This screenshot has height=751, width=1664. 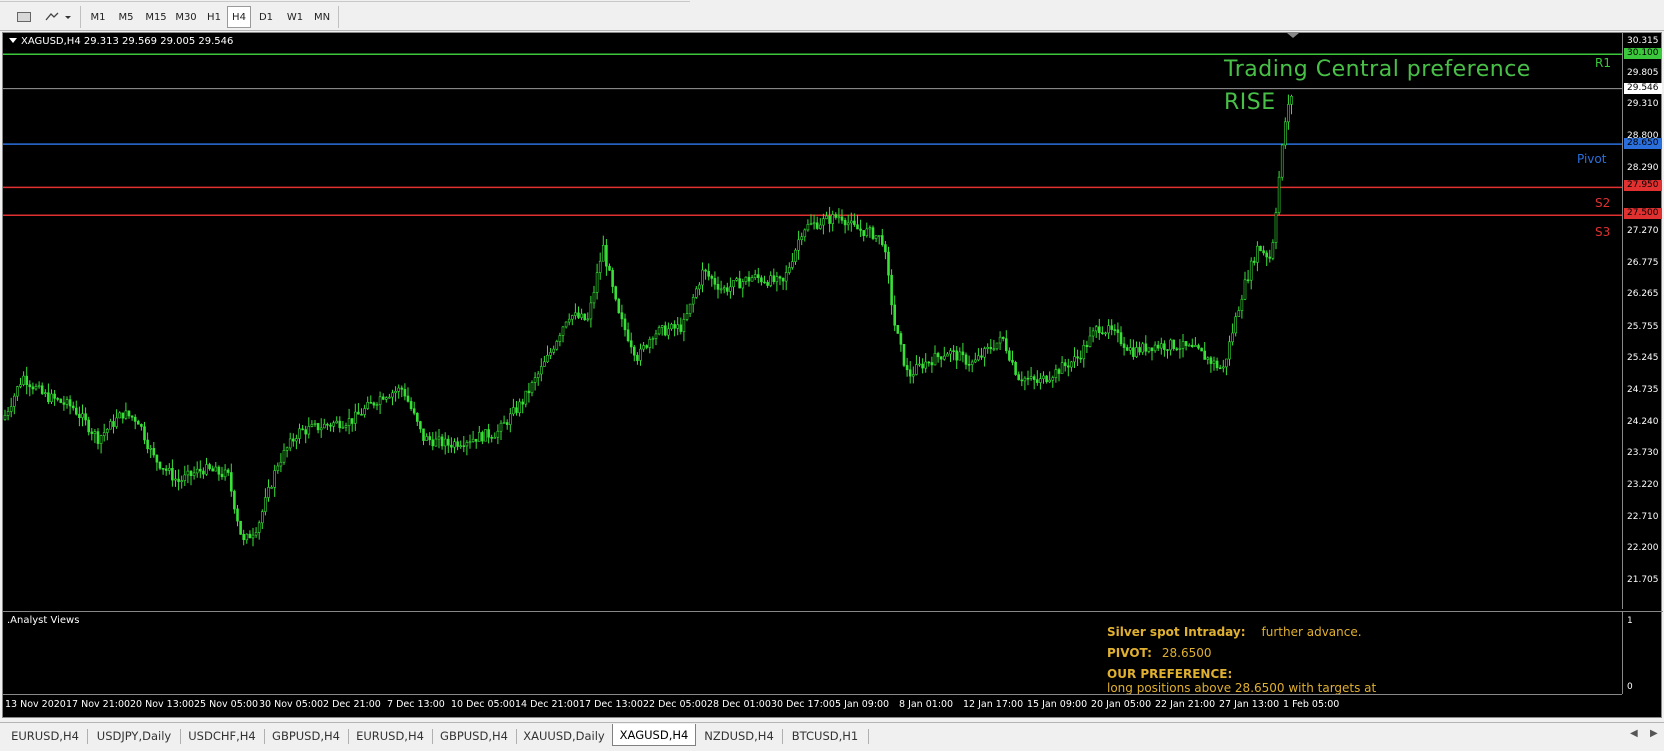 I want to click on price-tick: 30.315, so click(x=1643, y=41).